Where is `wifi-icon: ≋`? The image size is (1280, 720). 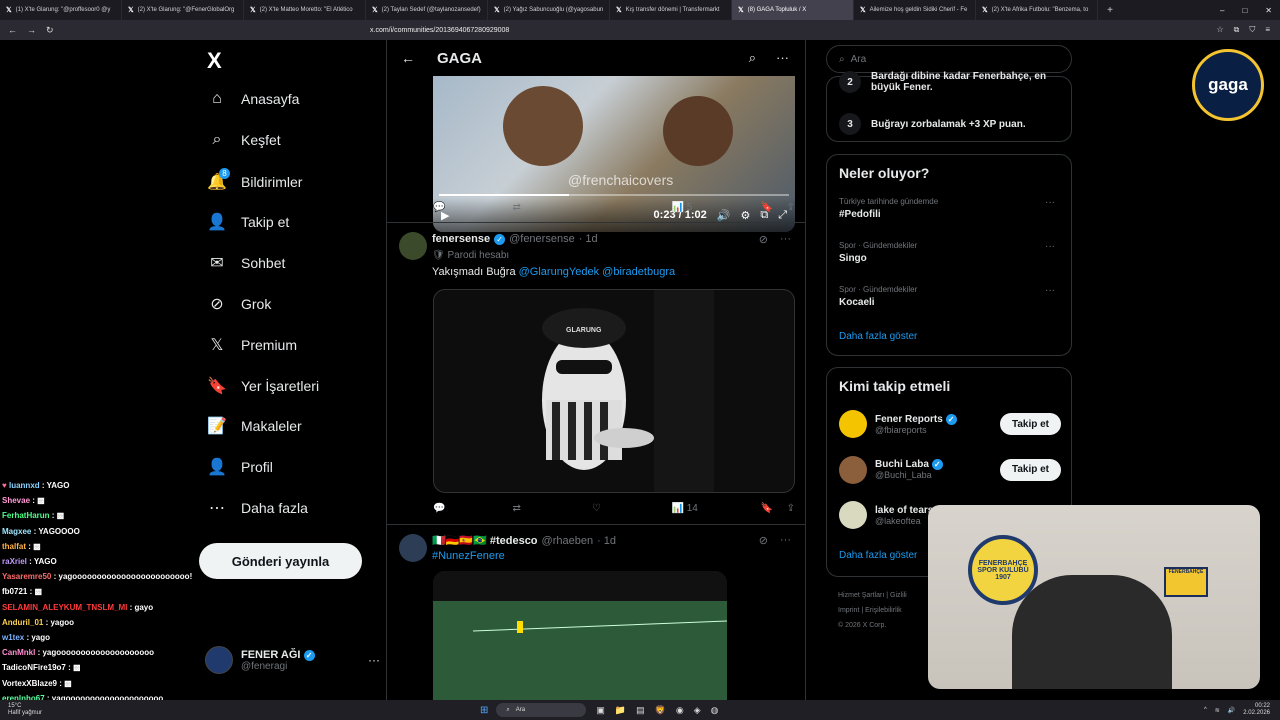 wifi-icon: ≋ is located at coordinates (1217, 710).